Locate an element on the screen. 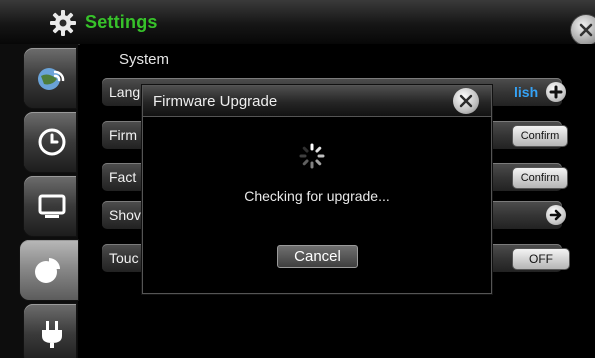 Image resolution: width=595 pixels, height=358 pixels. dialog-close-button is located at coordinates (466, 101).